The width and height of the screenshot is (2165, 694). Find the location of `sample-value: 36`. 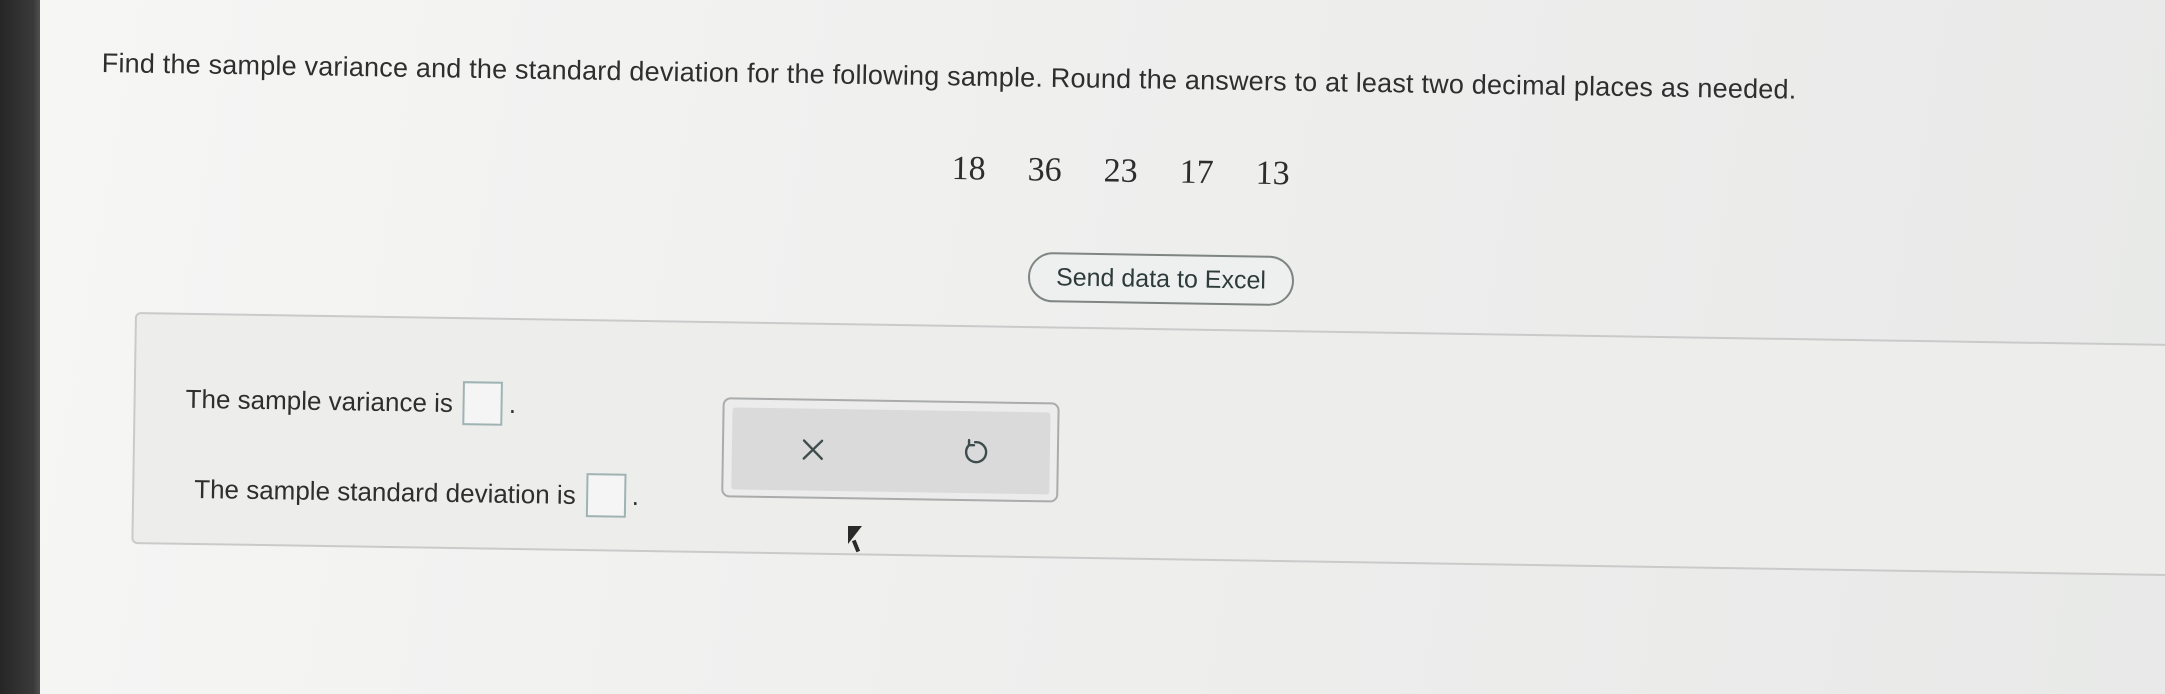

sample-value: 36 is located at coordinates (1044, 170).